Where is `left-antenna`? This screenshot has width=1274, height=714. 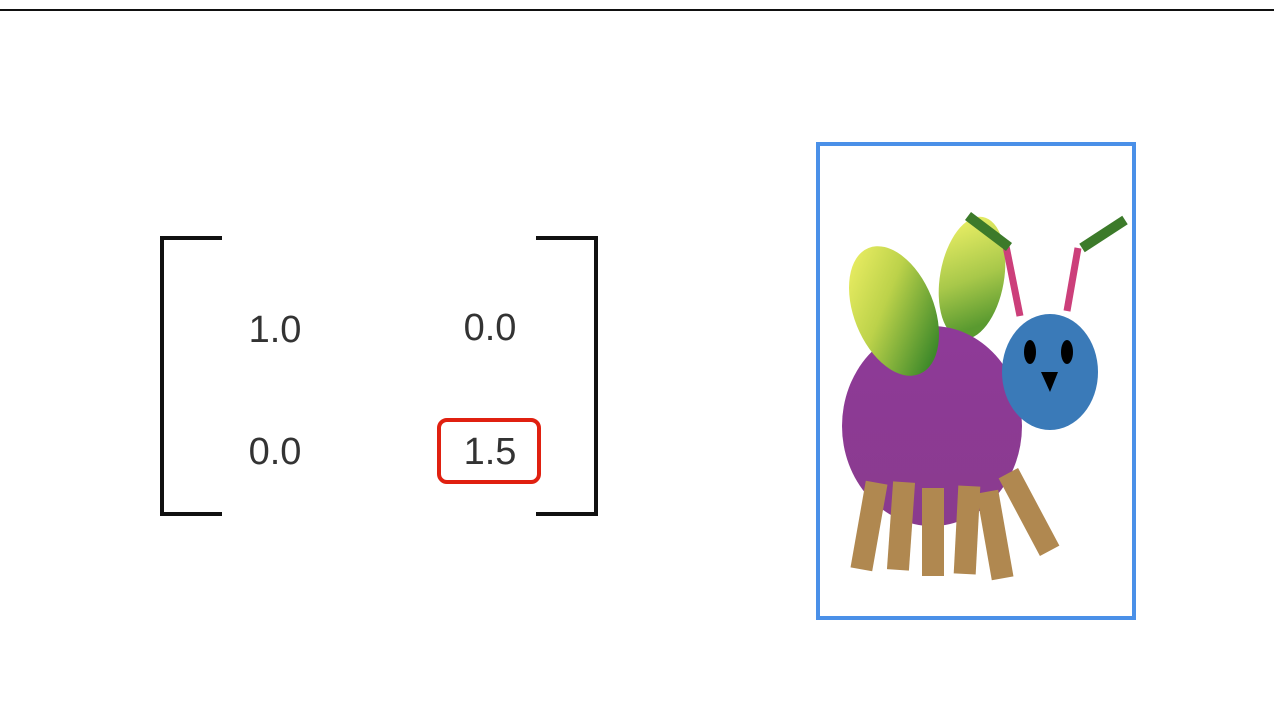 left-antenna is located at coordinates (1012, 278).